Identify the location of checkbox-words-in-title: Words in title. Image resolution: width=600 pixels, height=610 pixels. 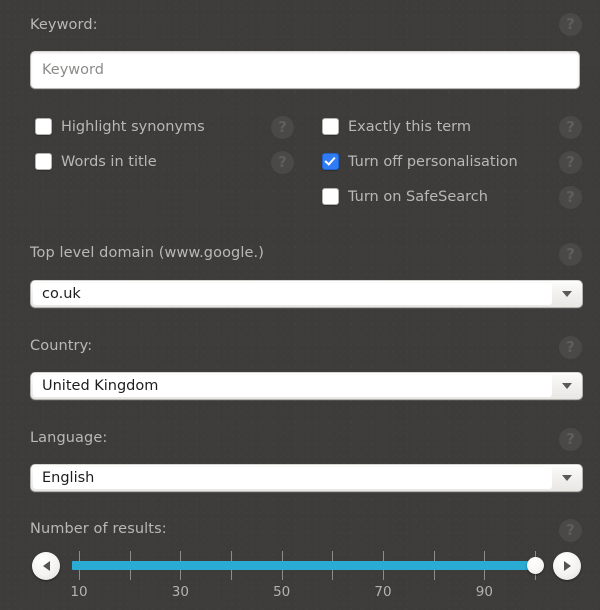
(96, 161).